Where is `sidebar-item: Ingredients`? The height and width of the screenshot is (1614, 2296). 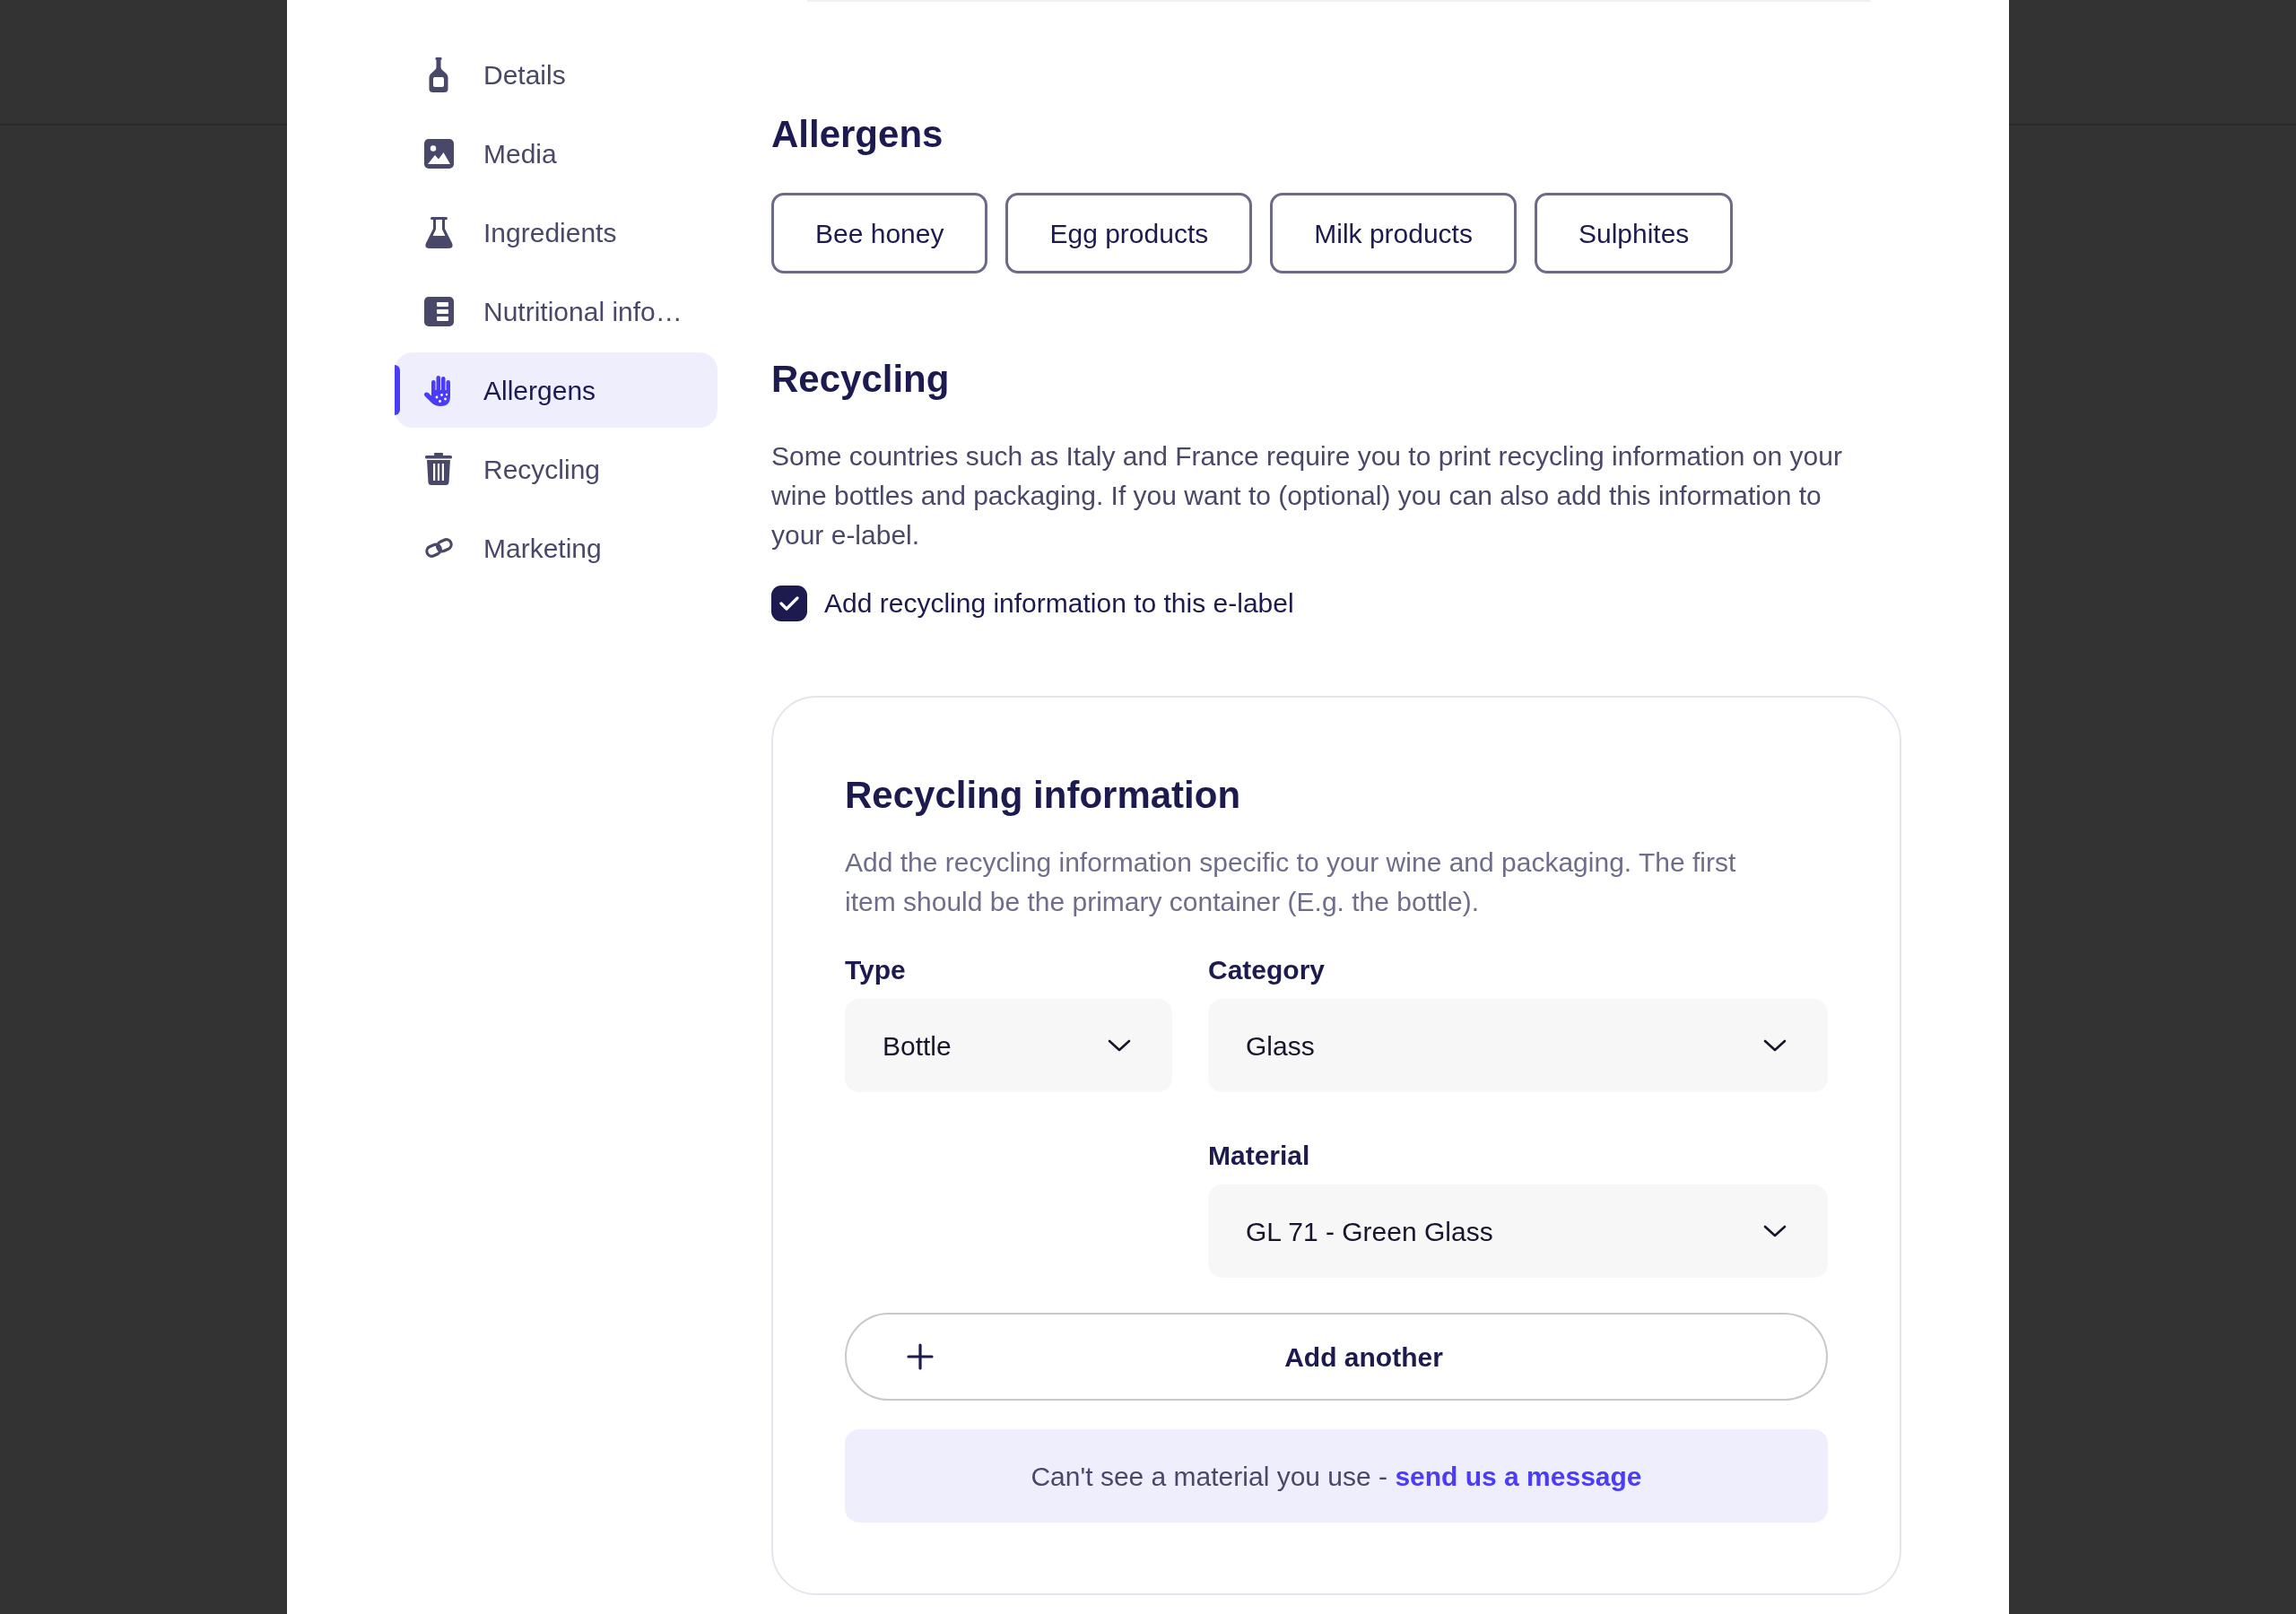
sidebar-item: Ingredients is located at coordinates (556, 232).